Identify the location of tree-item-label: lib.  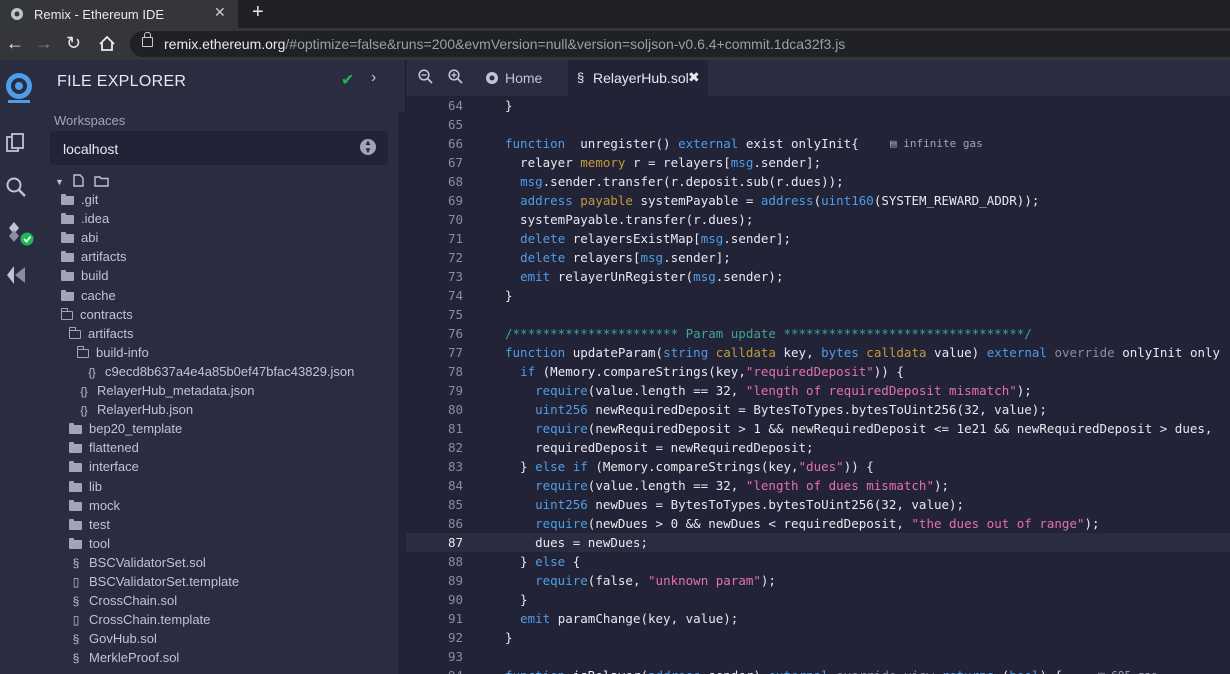
(96, 486).